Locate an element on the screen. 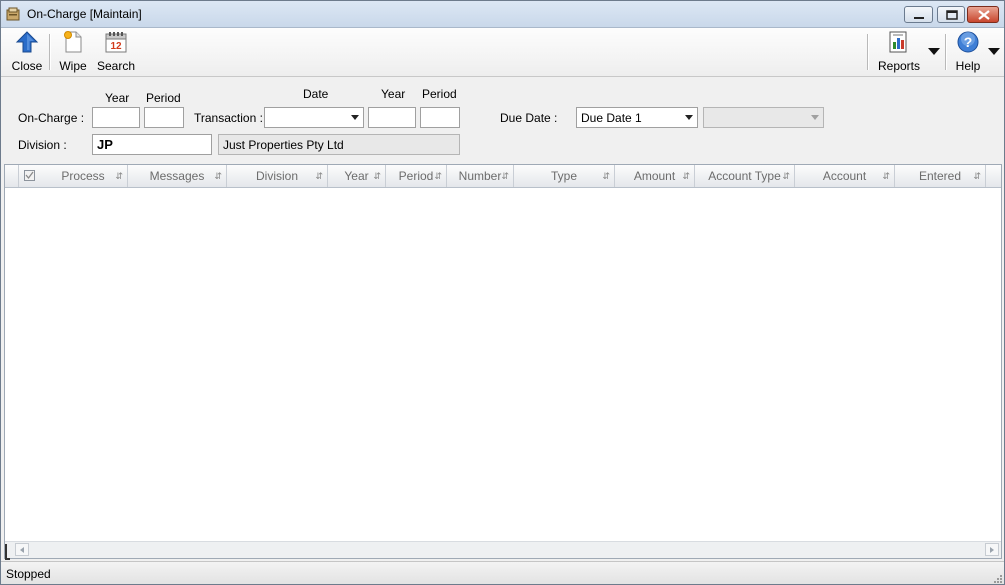 Image resolution: width=1005 pixels, height=585 pixels. division-label: Division : is located at coordinates (42, 145).